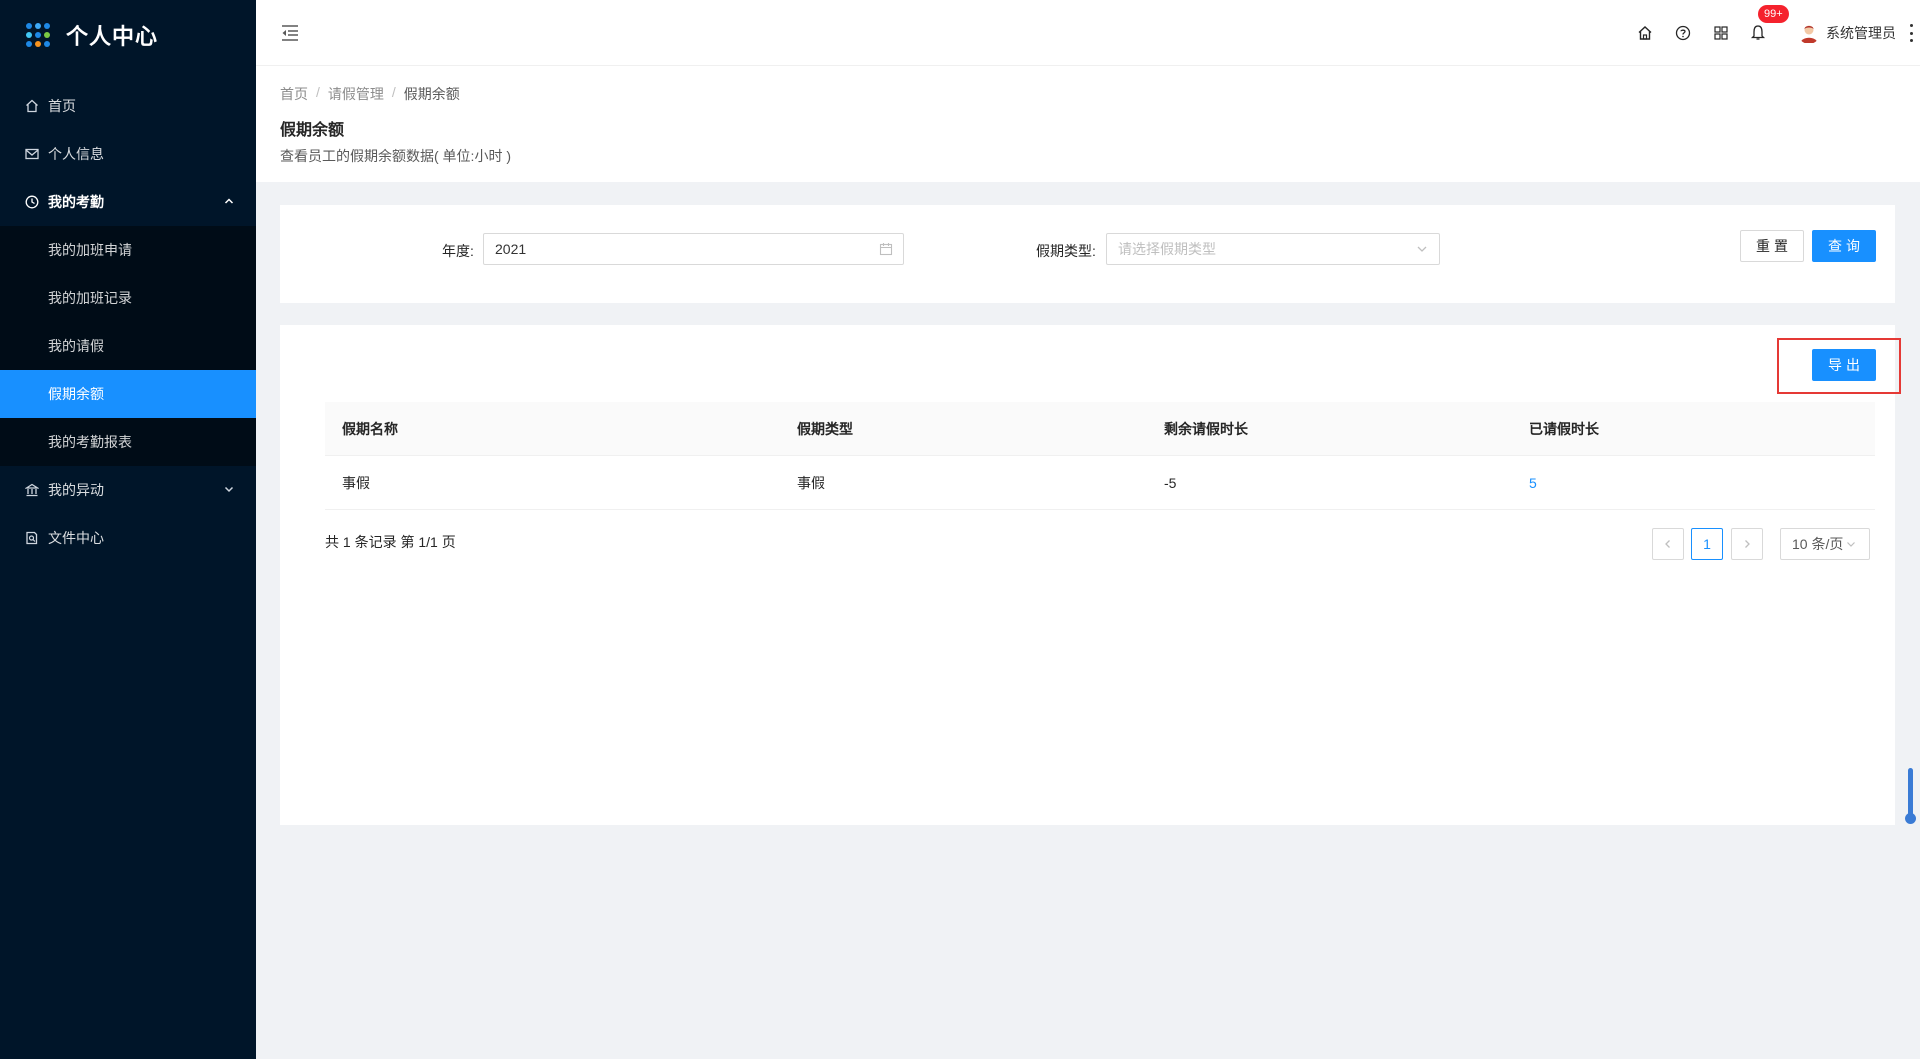 The image size is (1920, 1059). I want to click on sidebar-item-label: 个人信息, so click(76, 154).